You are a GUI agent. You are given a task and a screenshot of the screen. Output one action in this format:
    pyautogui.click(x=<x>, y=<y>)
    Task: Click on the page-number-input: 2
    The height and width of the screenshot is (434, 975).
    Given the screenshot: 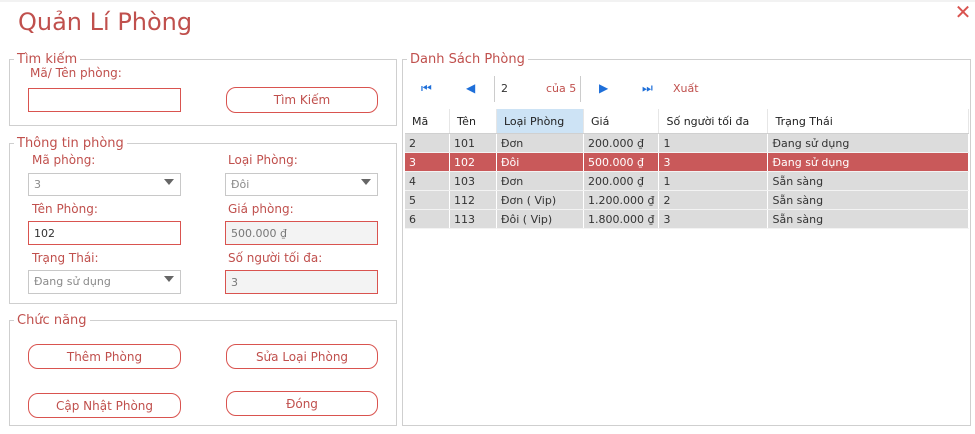 What is the action you would take?
    pyautogui.click(x=504, y=88)
    